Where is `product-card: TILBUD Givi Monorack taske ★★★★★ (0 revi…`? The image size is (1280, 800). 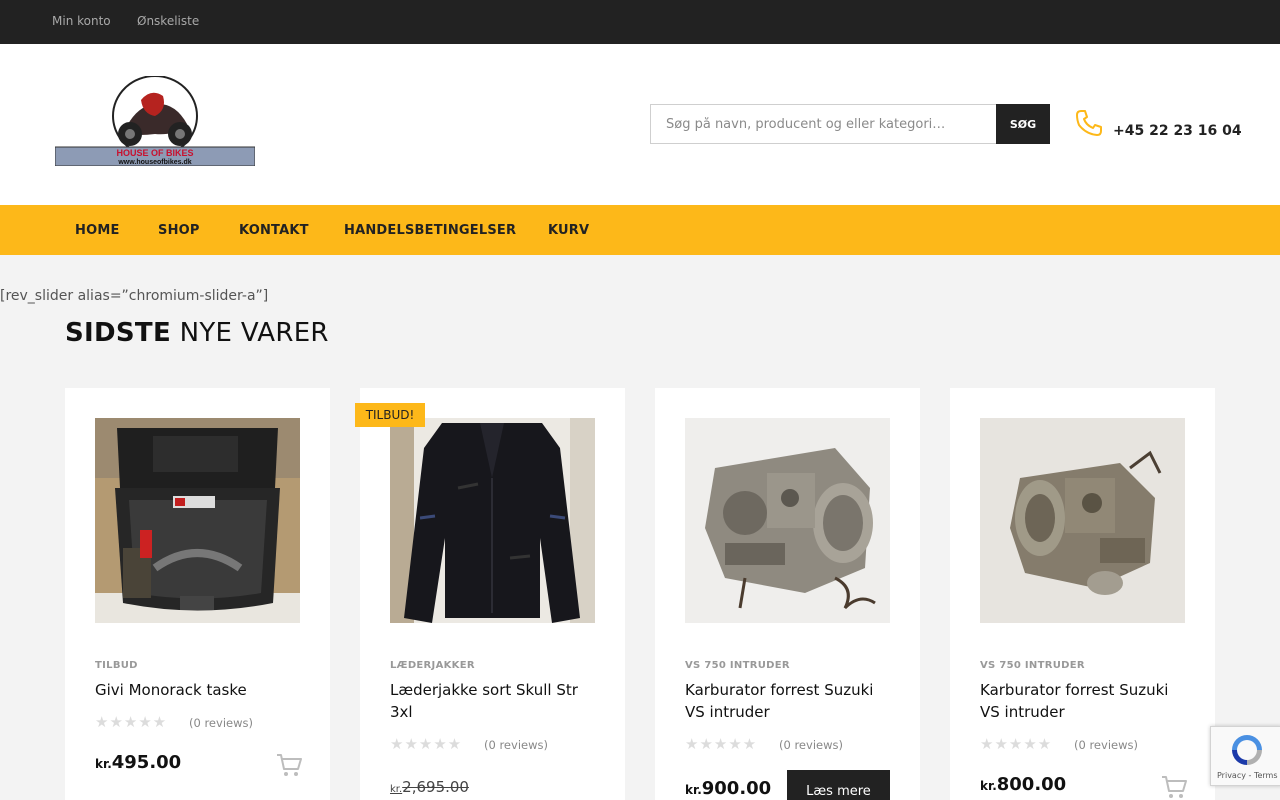
product-card: TILBUD Givi Monorack taske ★★★★★ (0 revi… is located at coordinates (197, 594).